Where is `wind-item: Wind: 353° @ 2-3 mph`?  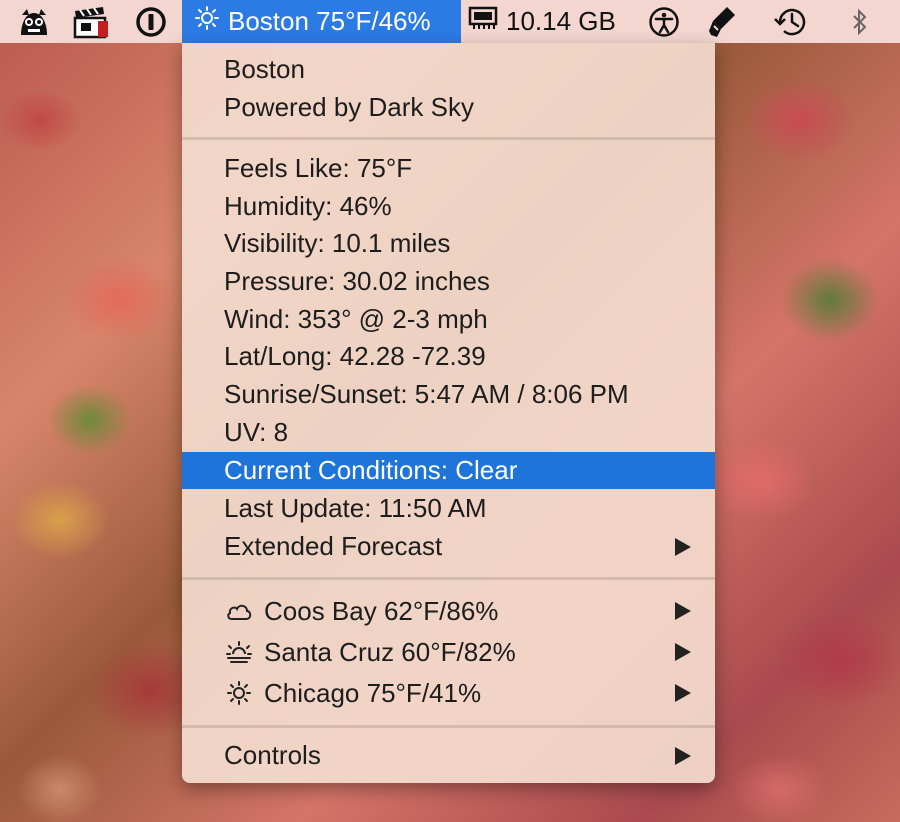
wind-item: Wind: 353° @ 2-3 mph is located at coordinates (448, 319).